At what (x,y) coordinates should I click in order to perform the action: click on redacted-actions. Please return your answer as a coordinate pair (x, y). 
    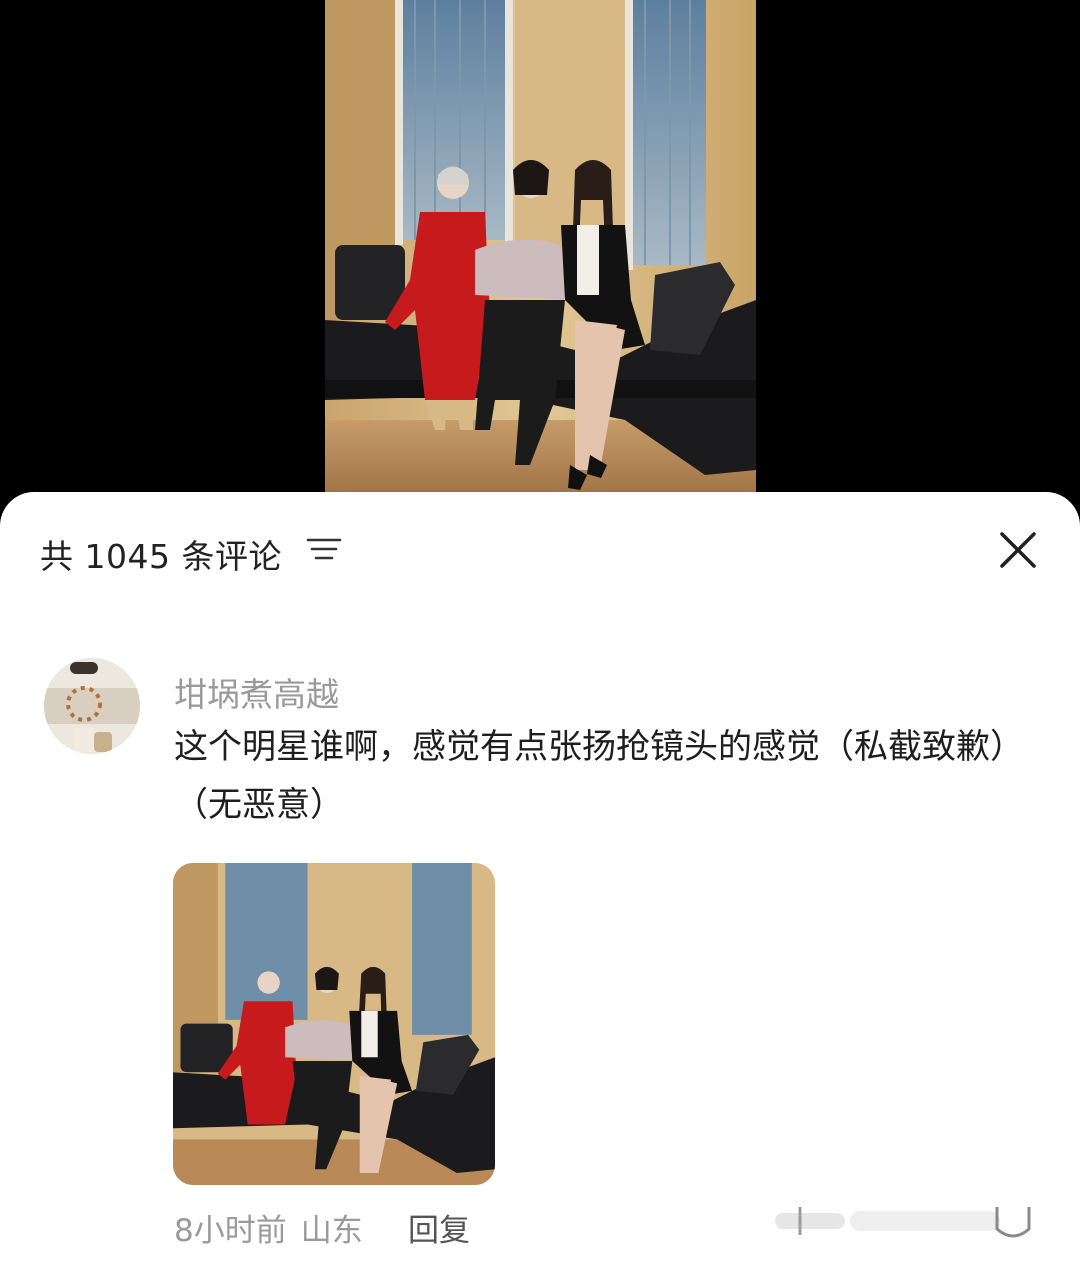
    Looking at the image, I should click on (903, 1222).